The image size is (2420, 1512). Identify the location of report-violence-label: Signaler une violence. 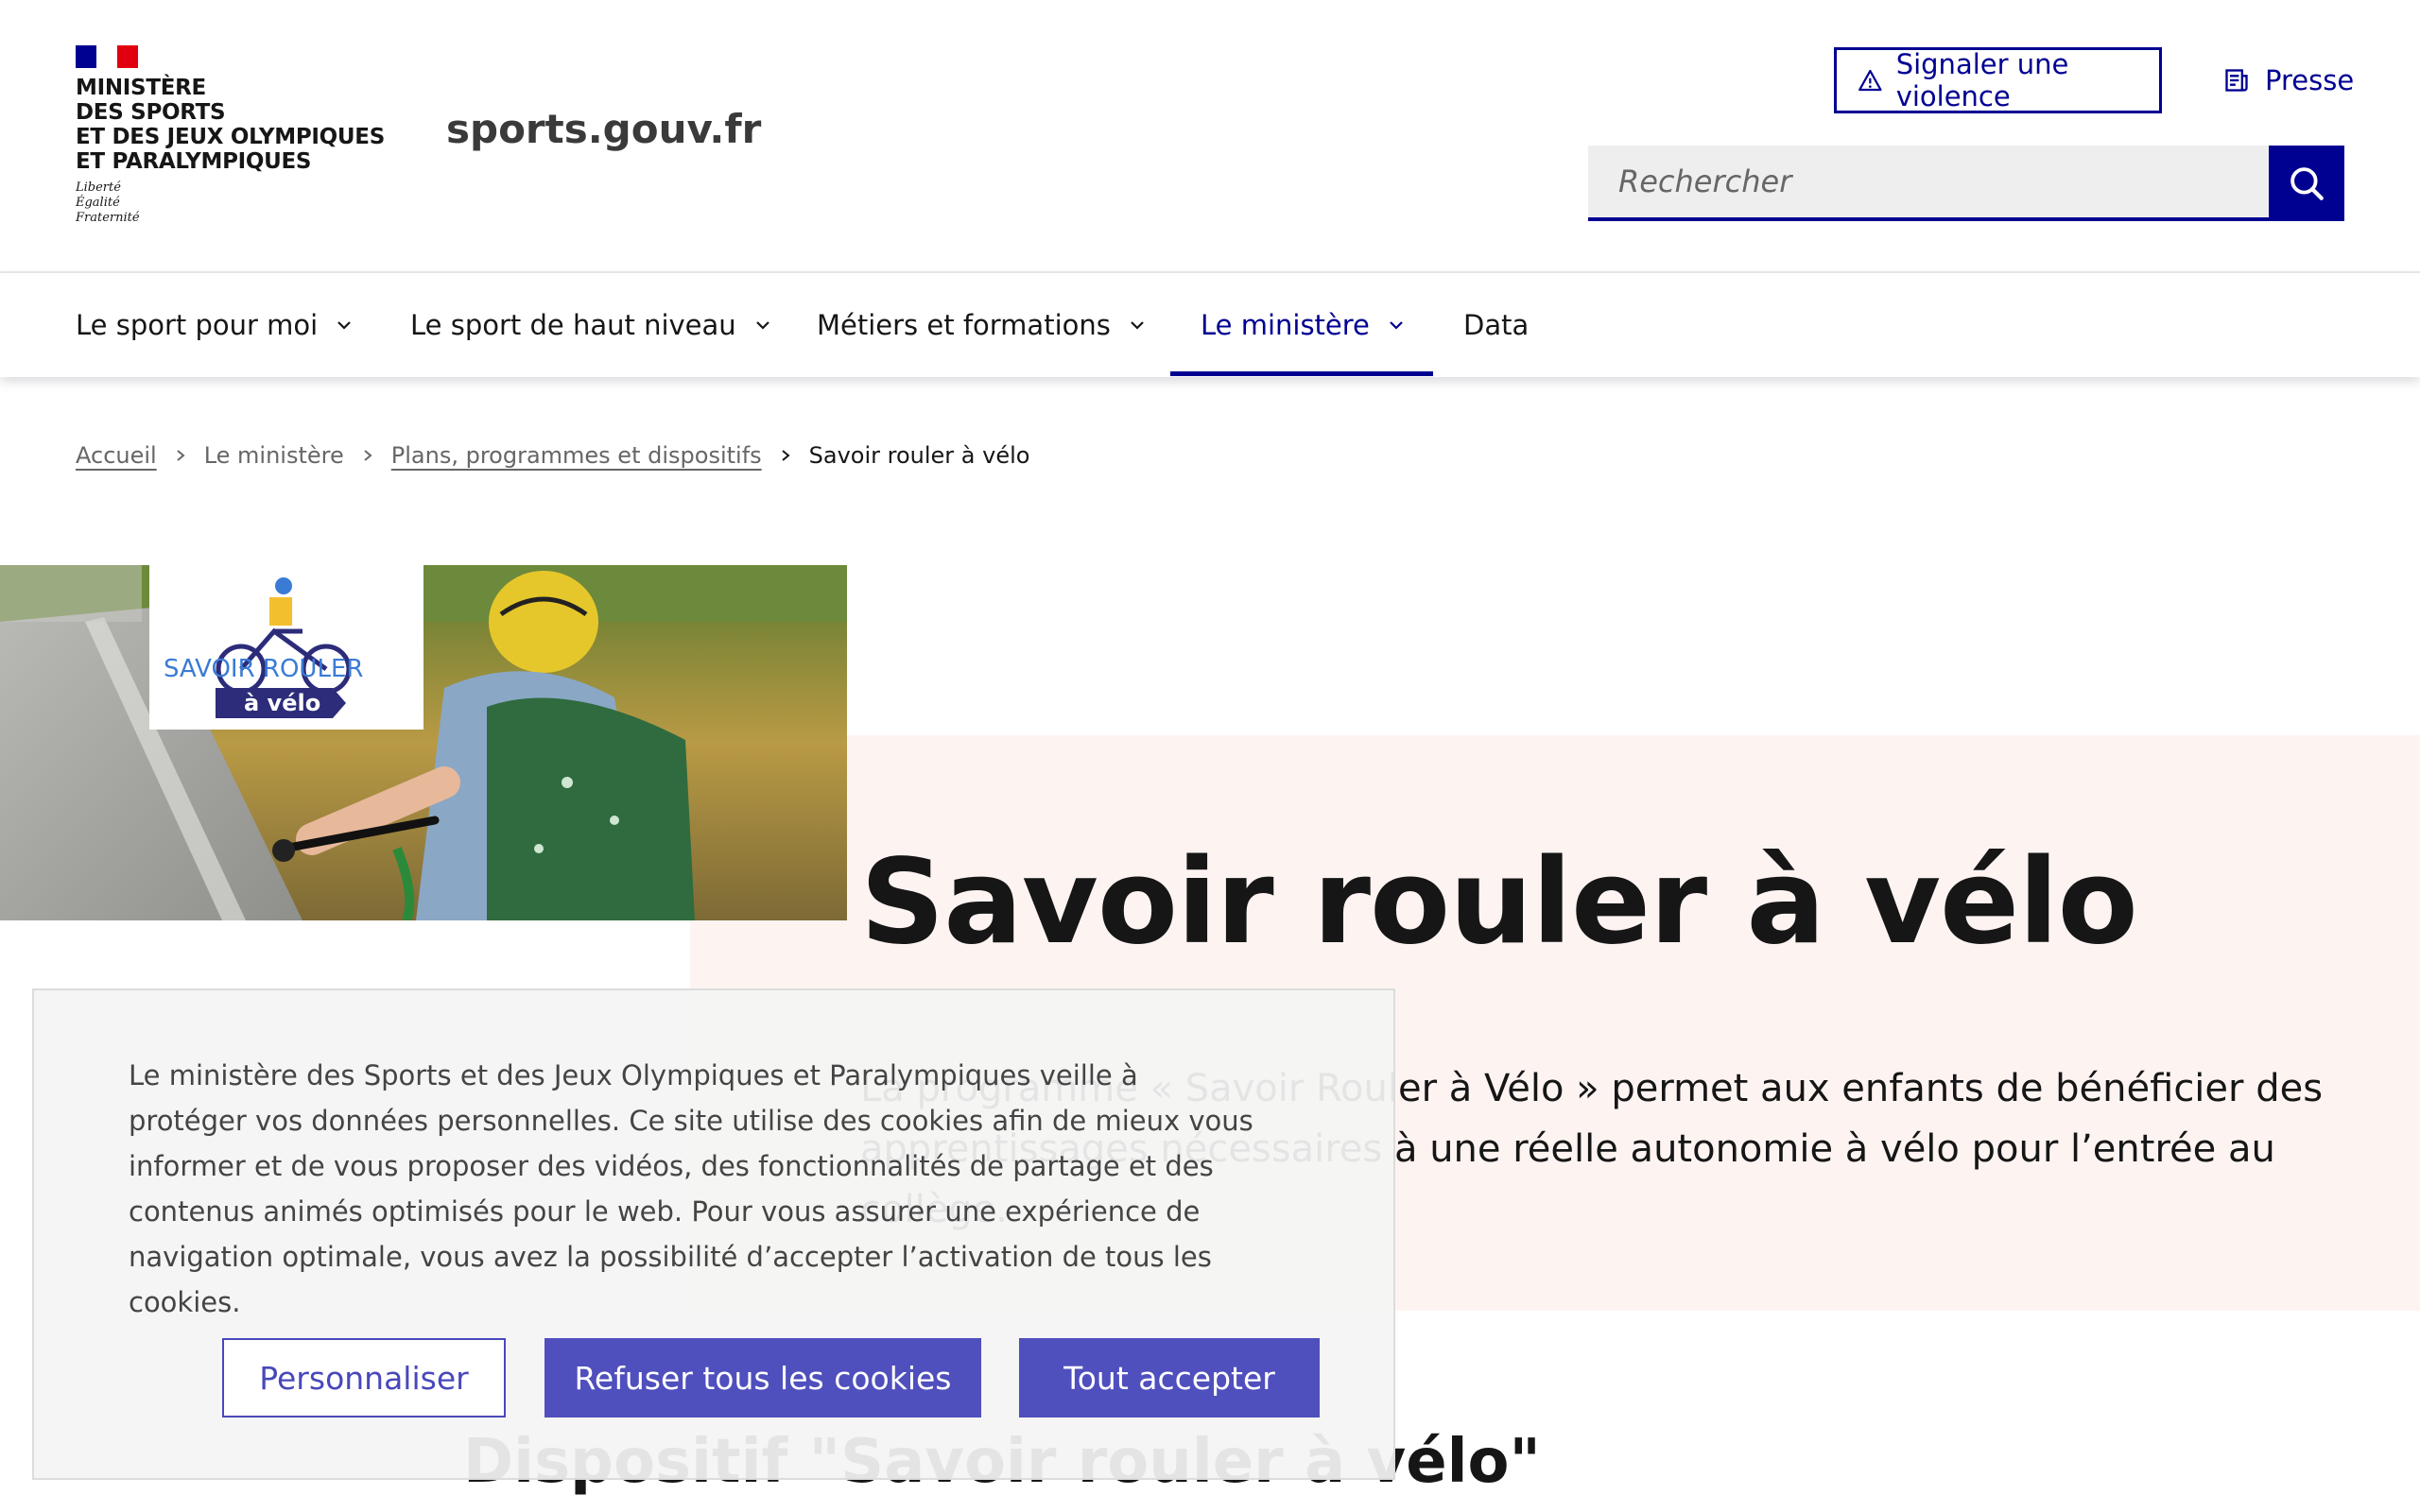
(1982, 80).